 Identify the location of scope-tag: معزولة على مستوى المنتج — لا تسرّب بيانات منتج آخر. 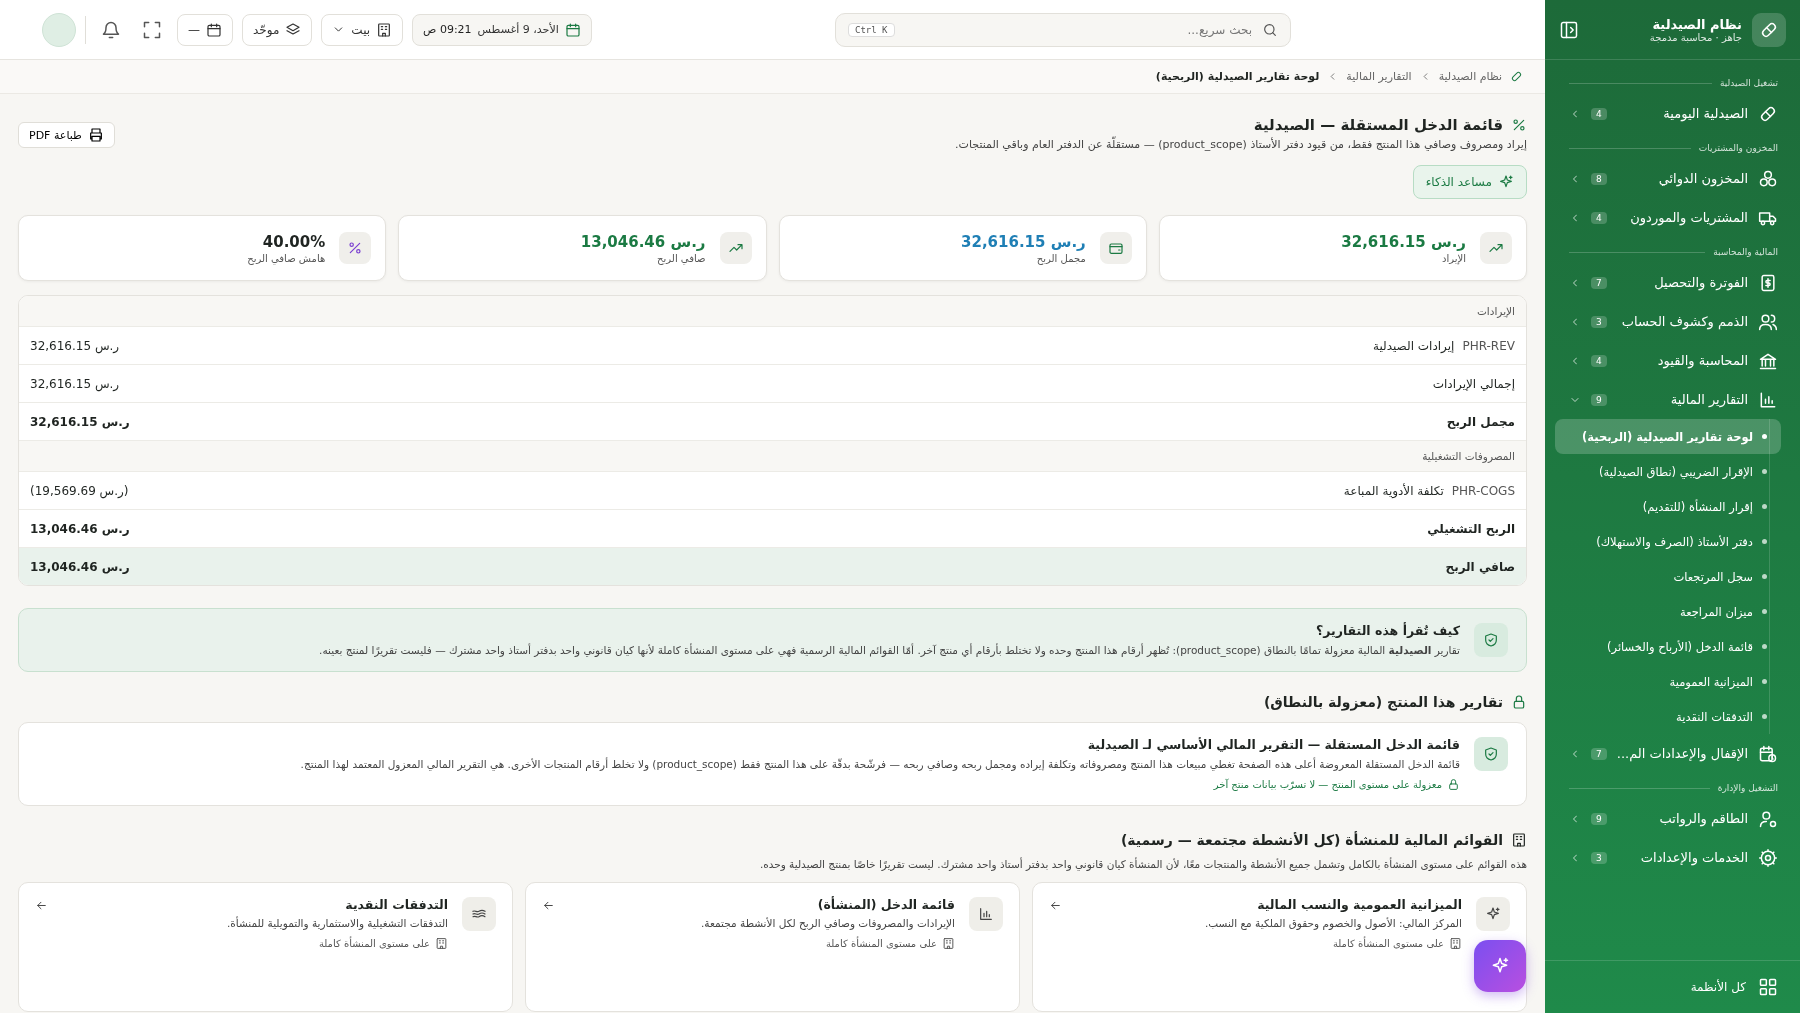
(1327, 784).